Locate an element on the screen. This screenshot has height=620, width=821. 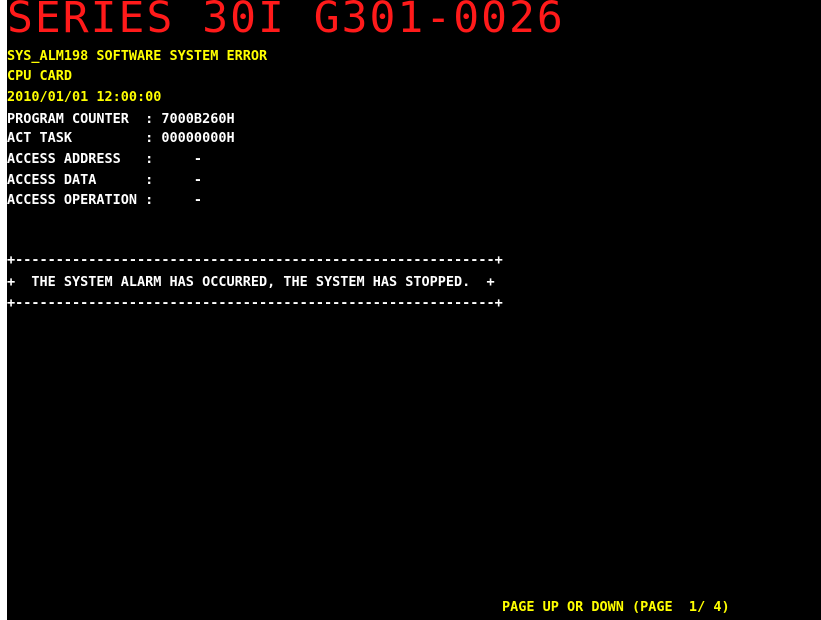
access-operation-row: ACCESS OPERATION : - is located at coordinates (105, 200).